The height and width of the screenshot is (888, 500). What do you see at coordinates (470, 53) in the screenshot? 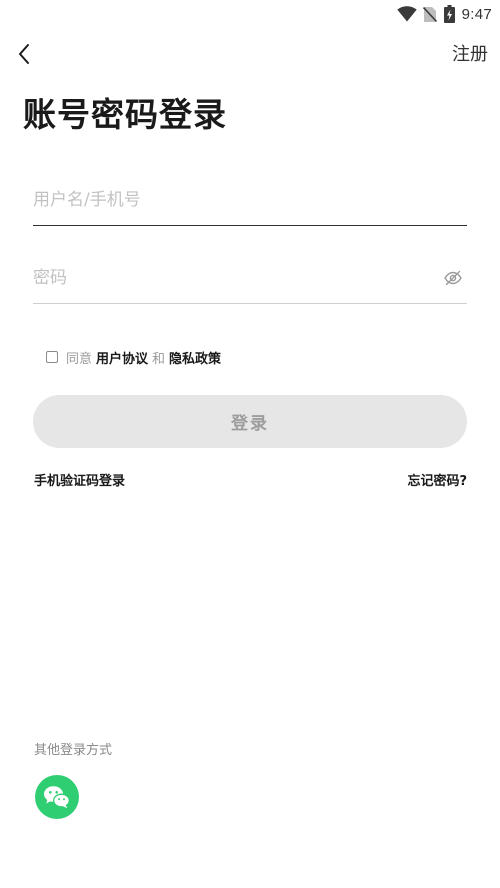
I see `register-link: 注册` at bounding box center [470, 53].